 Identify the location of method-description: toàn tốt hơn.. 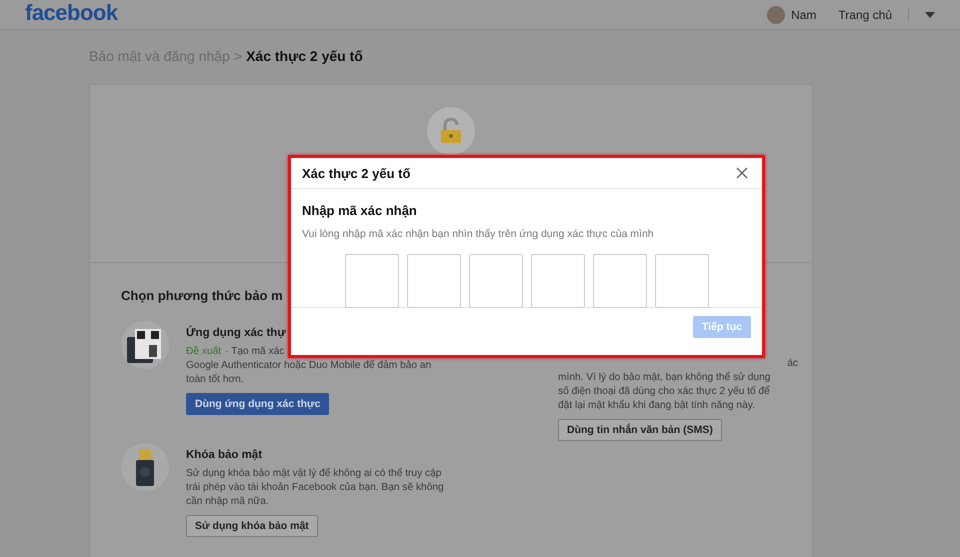
(215, 380).